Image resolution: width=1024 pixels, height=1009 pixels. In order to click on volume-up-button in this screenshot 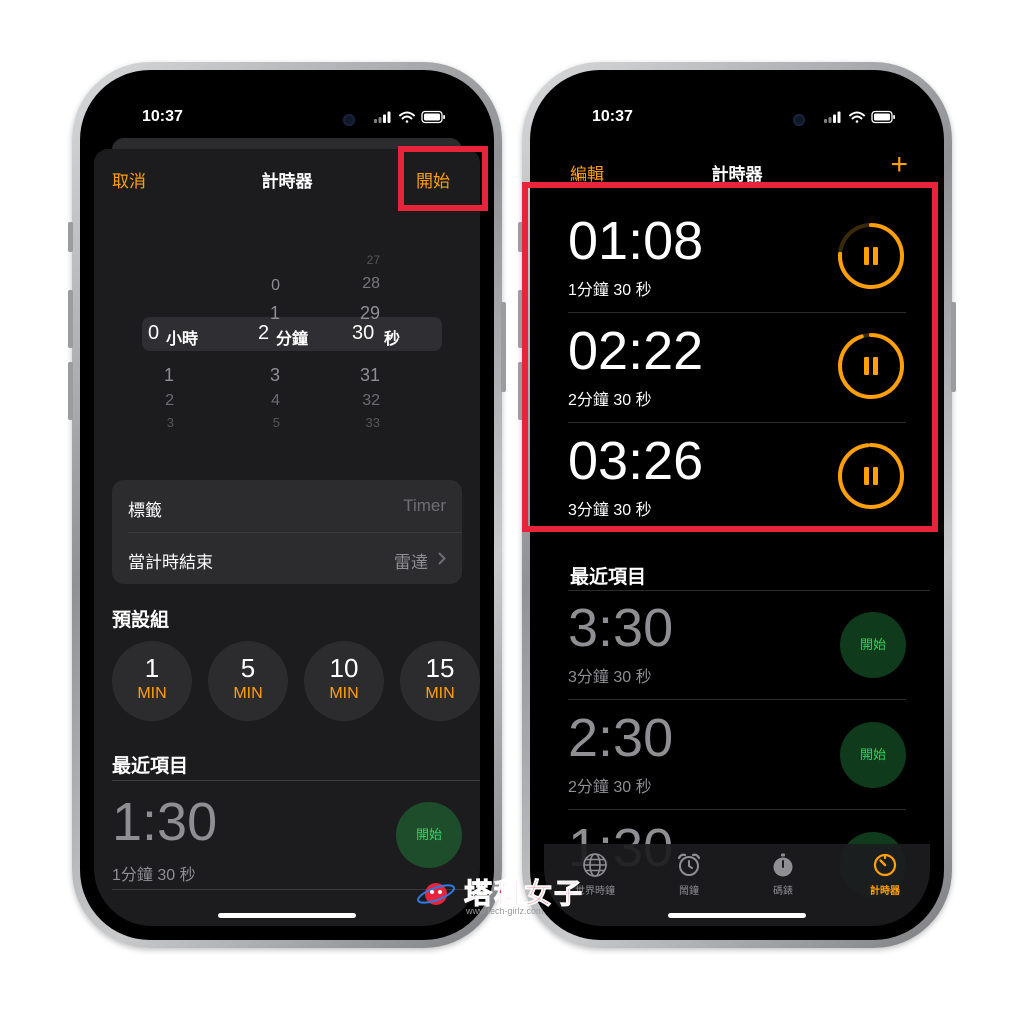, I will do `click(70, 319)`.